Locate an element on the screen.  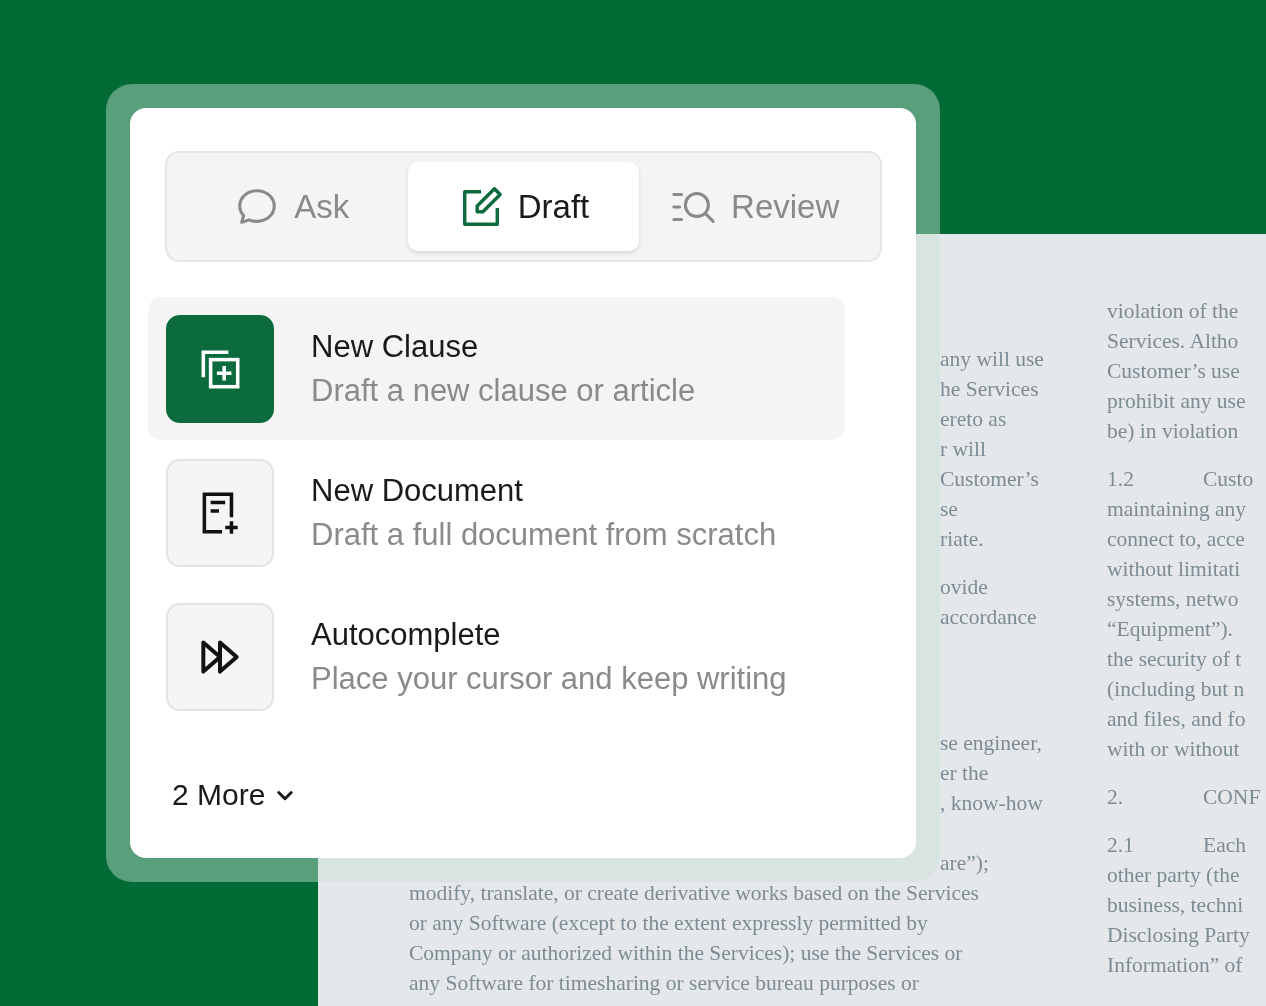
document-text: riate. is located at coordinates (962, 539).